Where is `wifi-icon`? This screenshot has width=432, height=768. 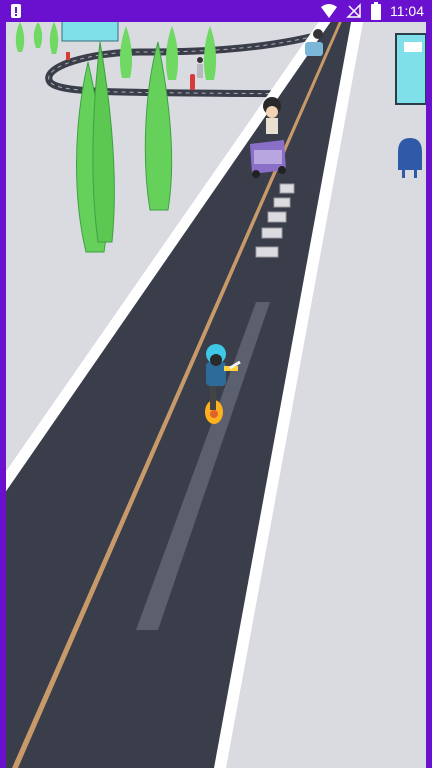 wifi-icon is located at coordinates (329, 11).